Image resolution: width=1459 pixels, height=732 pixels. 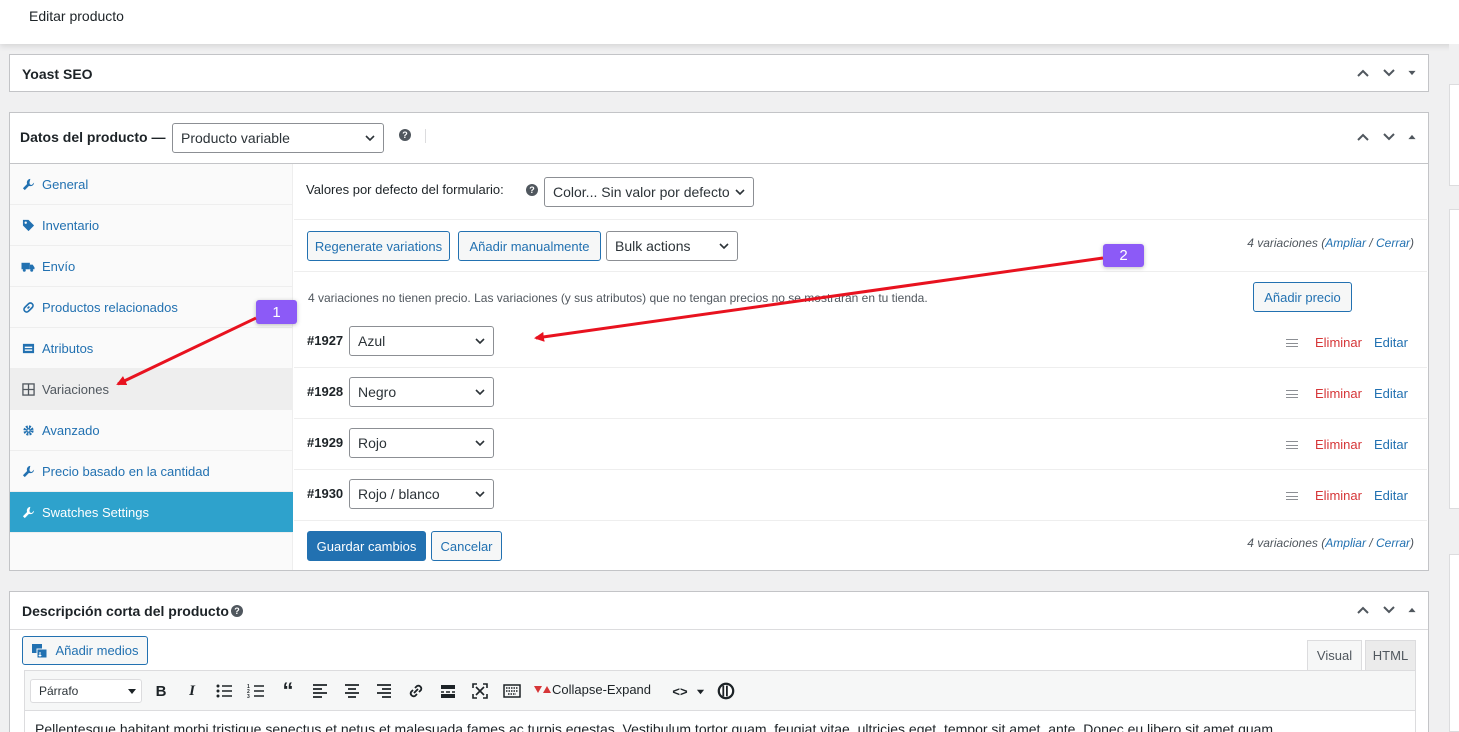 I want to click on tab-precio-cantidad: Precio basado en la cantidad, so click(x=151, y=471).